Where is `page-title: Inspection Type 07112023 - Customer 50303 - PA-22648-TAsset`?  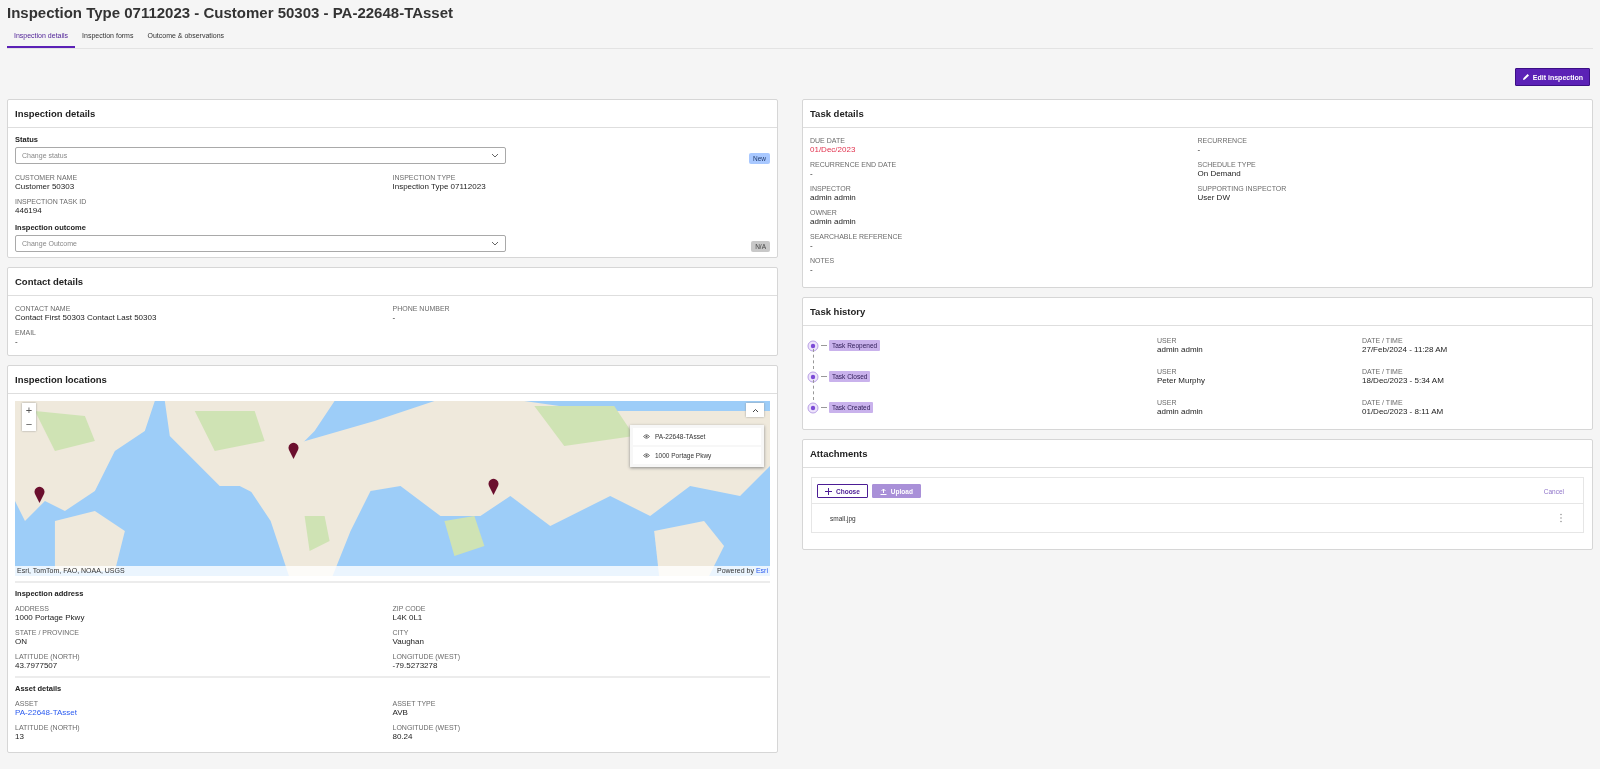 page-title: Inspection Type 07112023 - Customer 50303 - PA-22648-TAsset is located at coordinates (231, 12).